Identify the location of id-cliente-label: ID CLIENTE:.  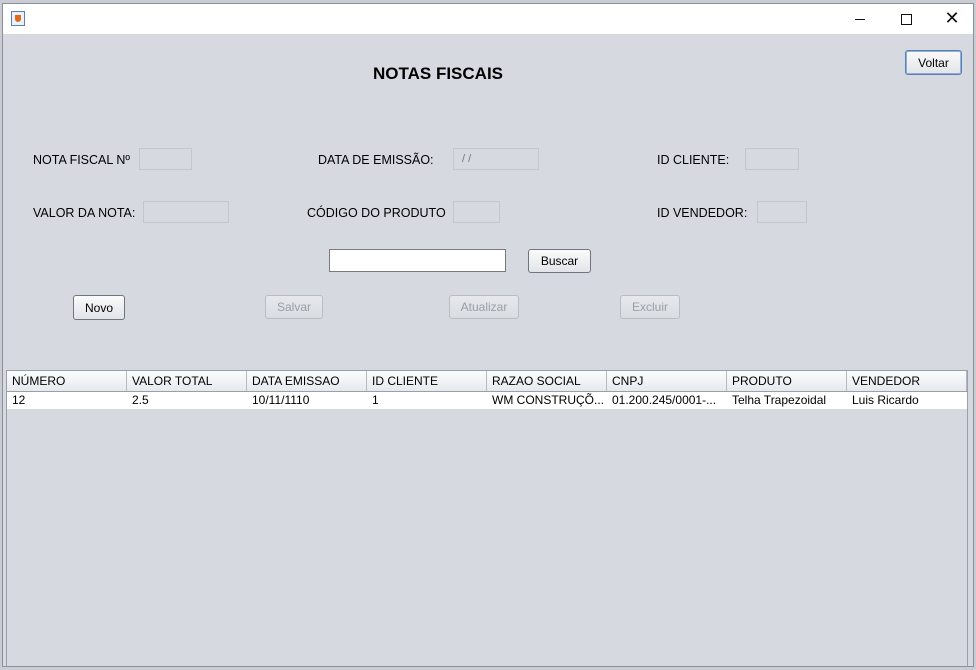
(693, 160).